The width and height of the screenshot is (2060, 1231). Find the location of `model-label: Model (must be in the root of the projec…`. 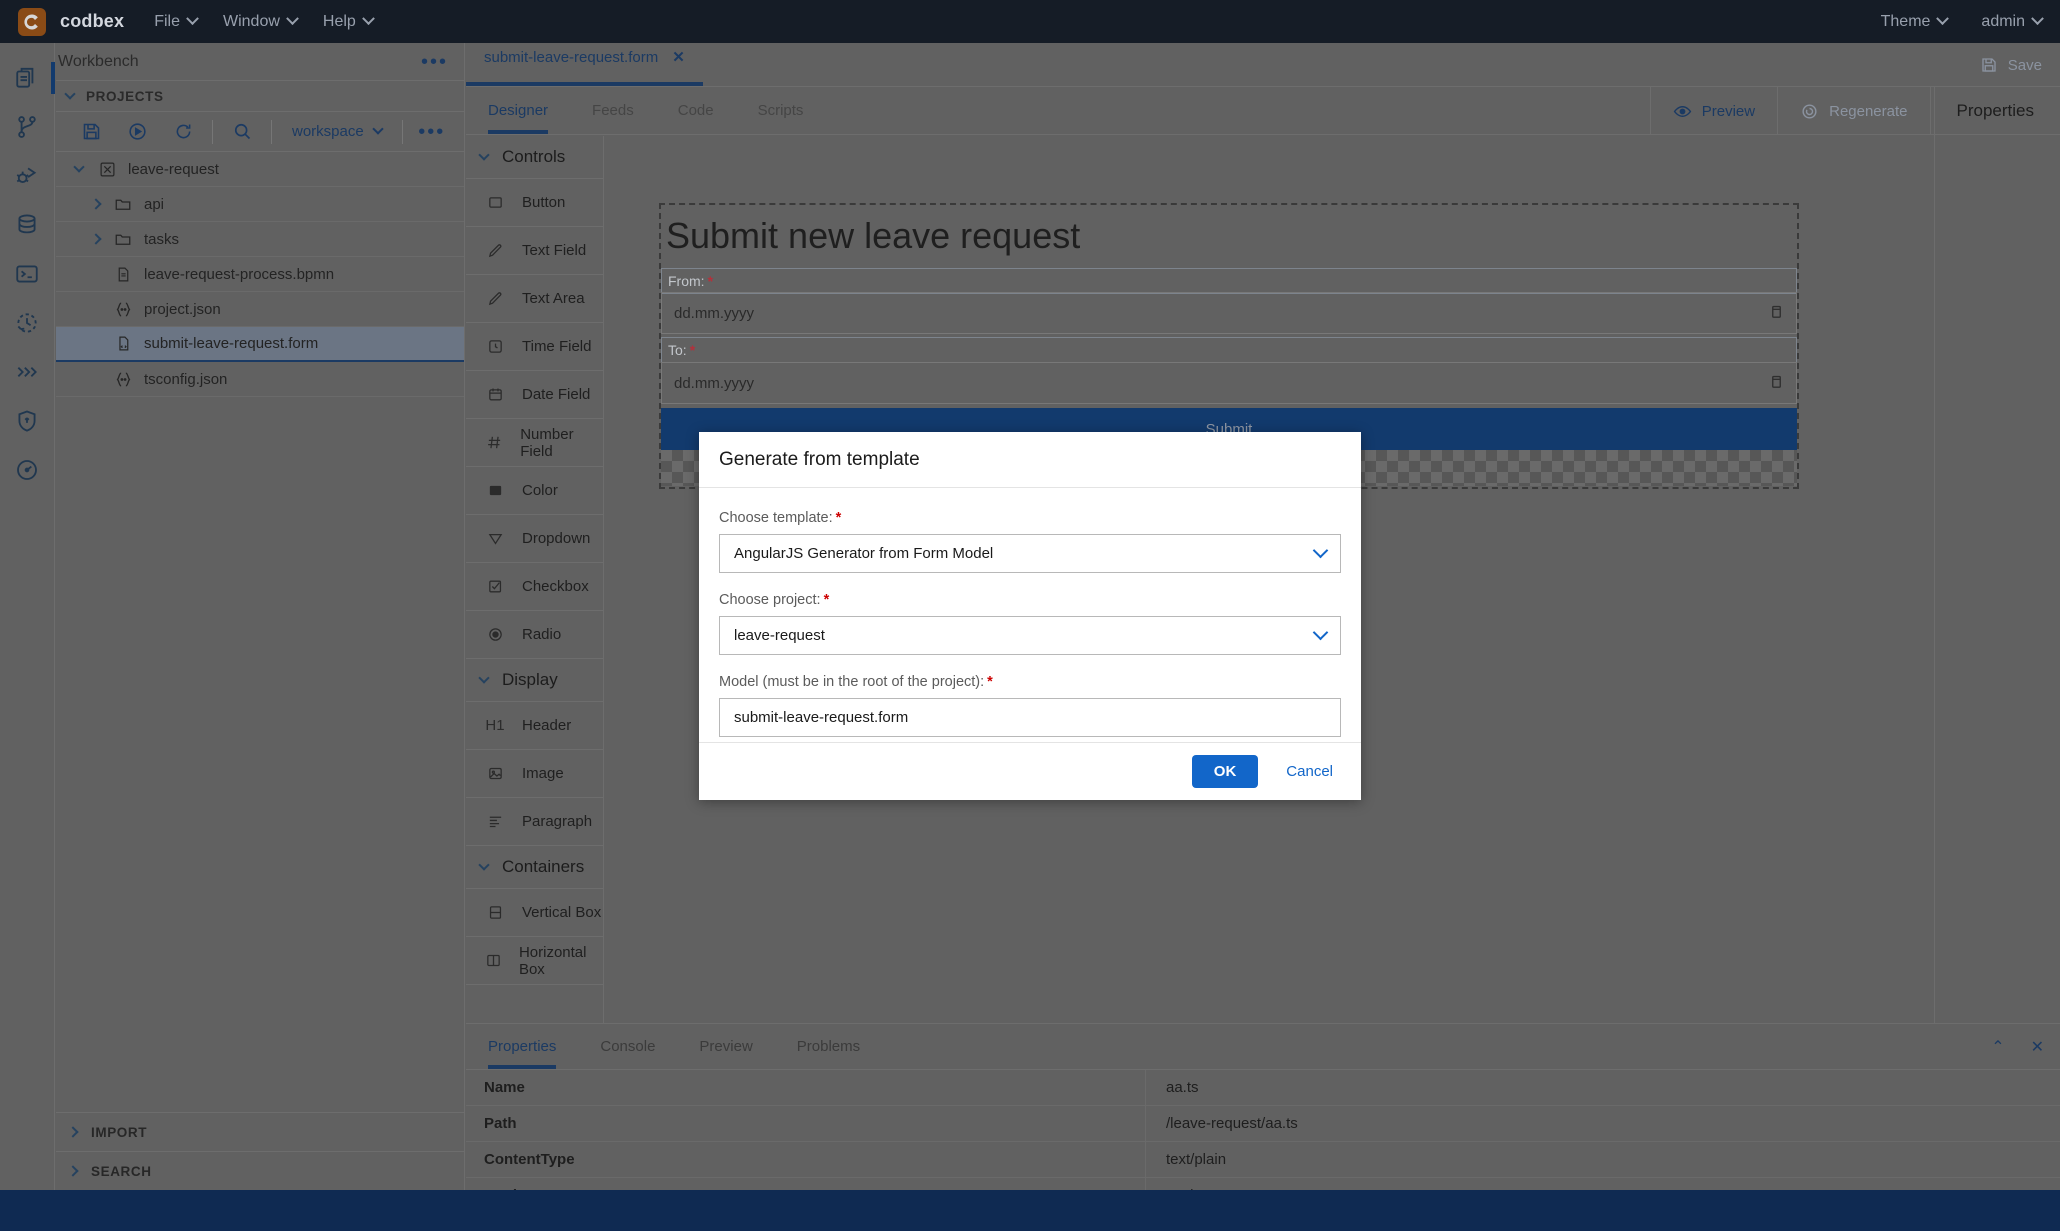

model-label: Model (must be in the root of the projec… is located at coordinates (1030, 682).